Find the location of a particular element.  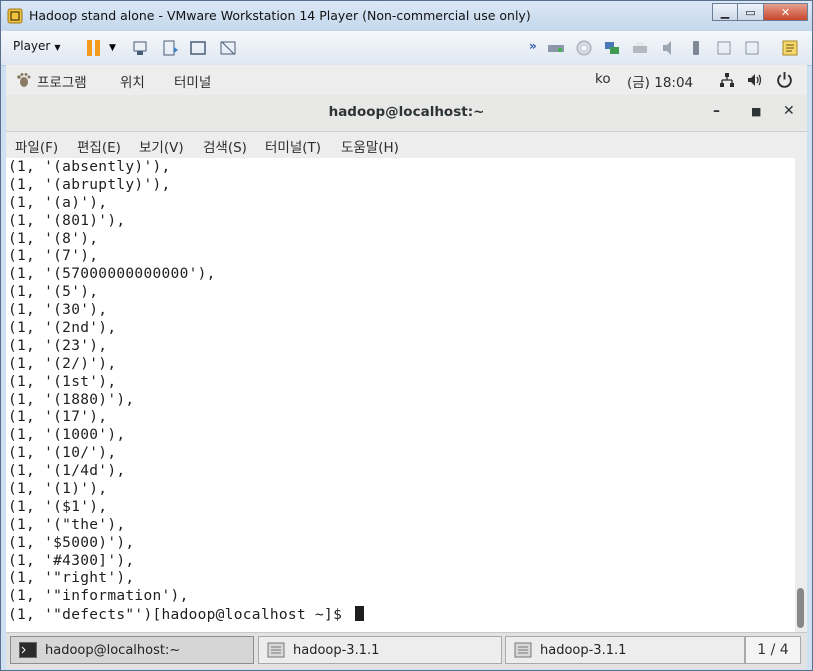

output-line: (1, '(1st'), is located at coordinates (62, 381).